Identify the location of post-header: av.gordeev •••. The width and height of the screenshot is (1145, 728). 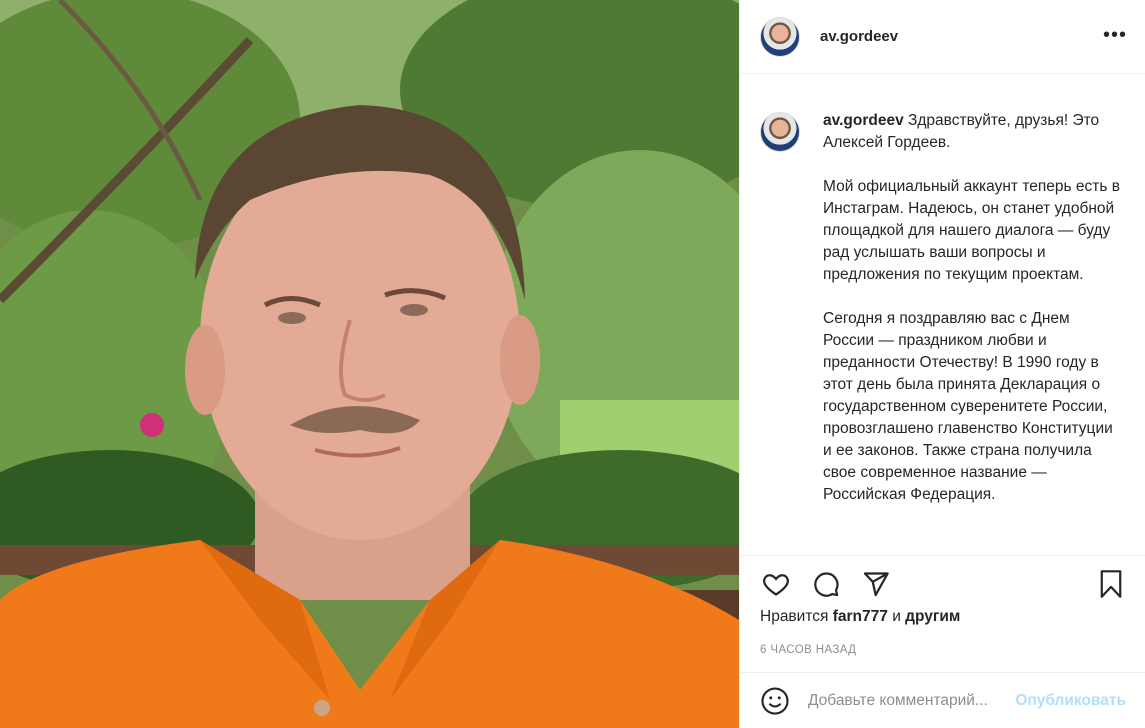
(942, 37).